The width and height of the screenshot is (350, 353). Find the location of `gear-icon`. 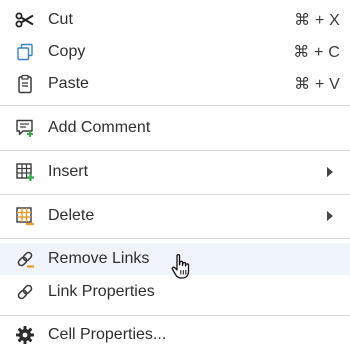

gear-icon is located at coordinates (25, 335).